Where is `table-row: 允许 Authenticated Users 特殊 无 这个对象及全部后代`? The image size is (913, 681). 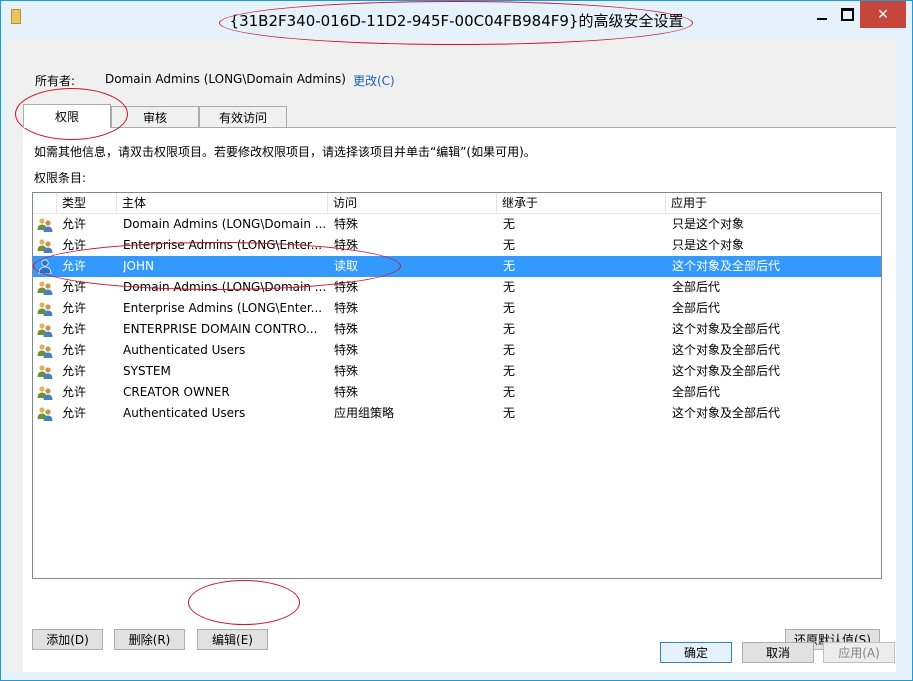
table-row: 允许 Authenticated Users 特殊 无 这个对象及全部后代 is located at coordinates (457, 350).